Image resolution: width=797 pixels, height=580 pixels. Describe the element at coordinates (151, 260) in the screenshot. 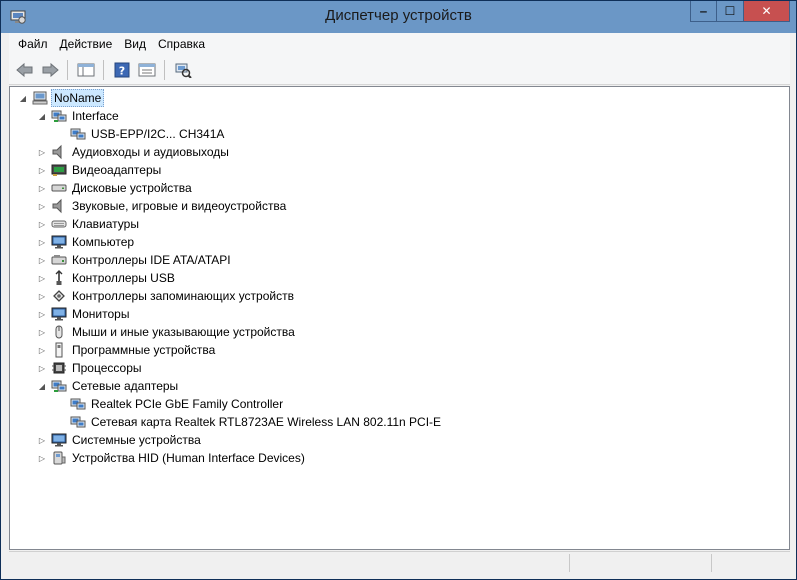

I see `tree-node-label: Контроллеры IDE ATA/ATAPI` at that location.